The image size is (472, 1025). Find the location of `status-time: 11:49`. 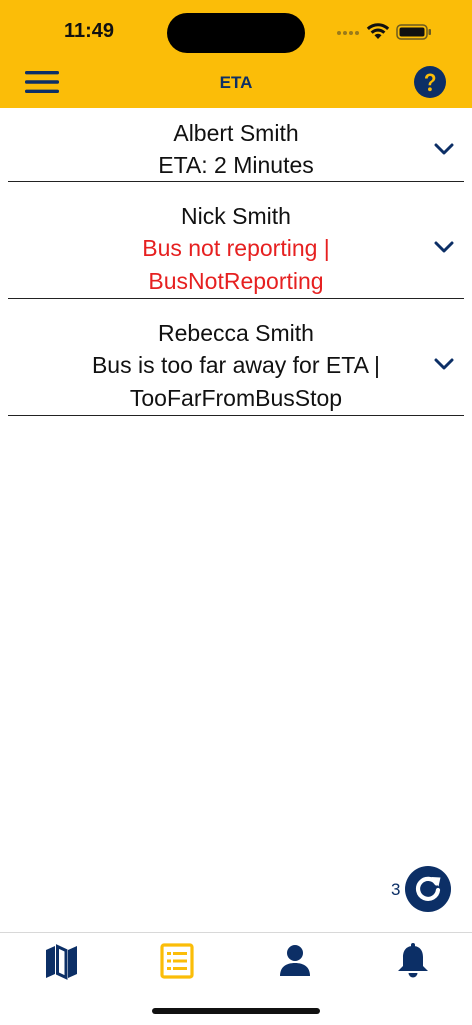

status-time: 11:49 is located at coordinates (89, 31).